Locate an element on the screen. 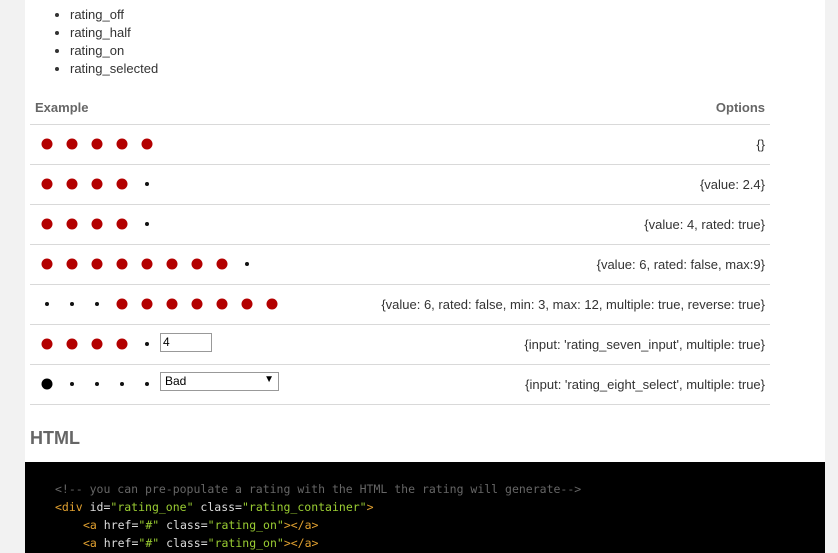  table-row: {value: 6, rated: false, max:9} is located at coordinates (400, 265).